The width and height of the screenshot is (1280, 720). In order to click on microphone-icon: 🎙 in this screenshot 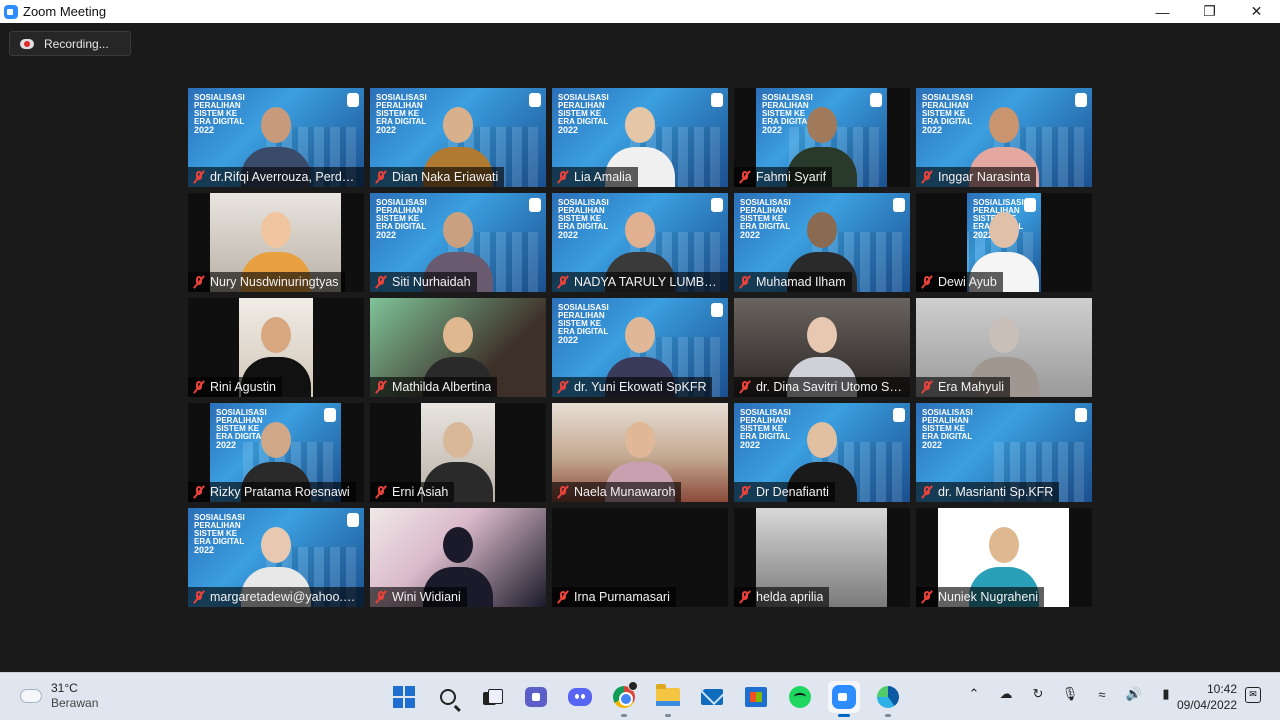, I will do `click(1070, 694)`.